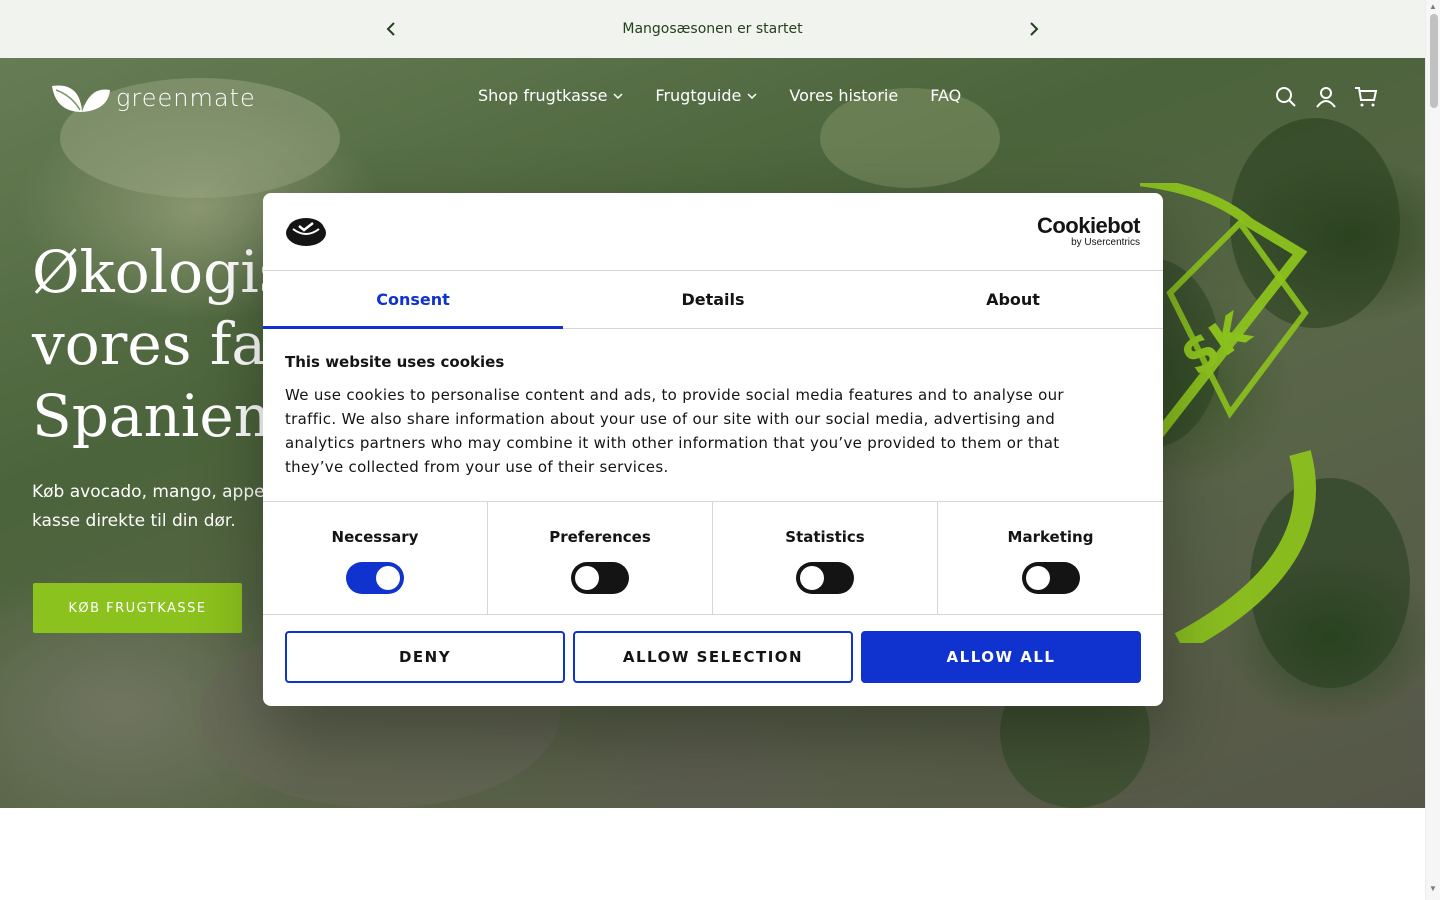 This screenshot has height=900, width=1440. Describe the element at coordinates (375, 578) in the screenshot. I see `necessary-toggle` at that location.